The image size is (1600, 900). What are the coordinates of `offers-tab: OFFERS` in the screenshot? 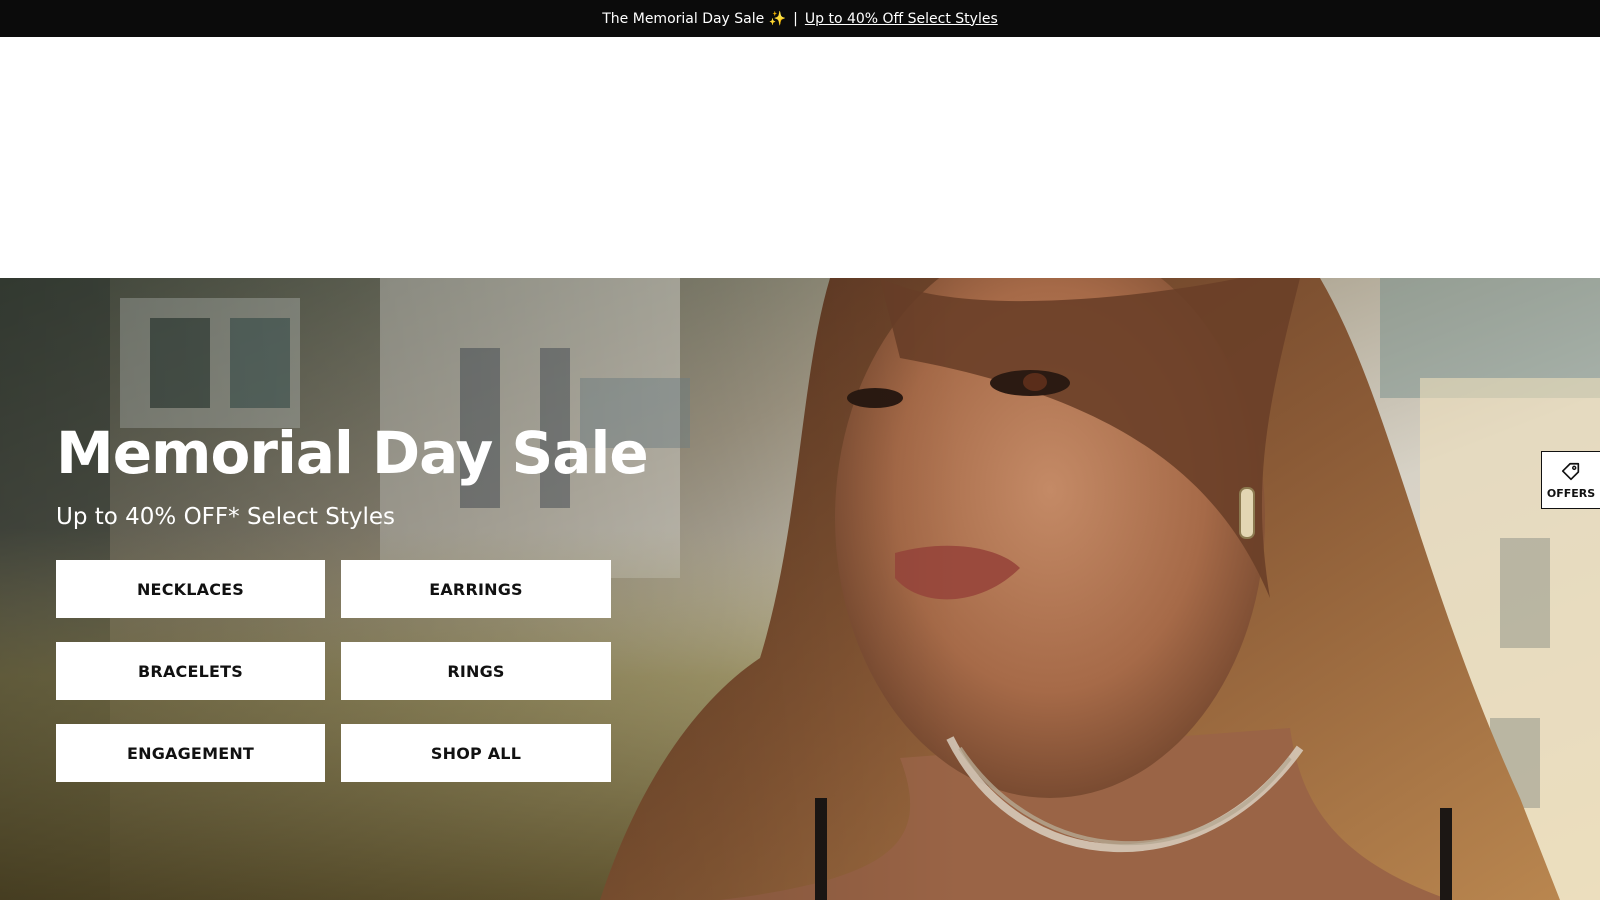 It's located at (1570, 480).